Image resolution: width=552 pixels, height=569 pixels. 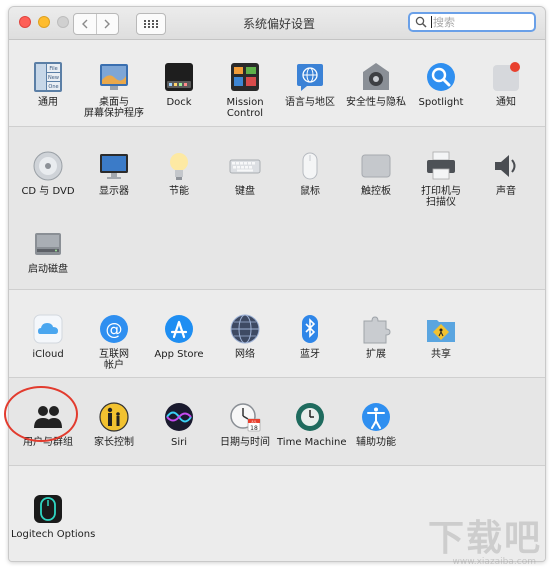 What do you see at coordinates (53, 87) in the screenshot?
I see `svg-text: One` at bounding box center [53, 87].